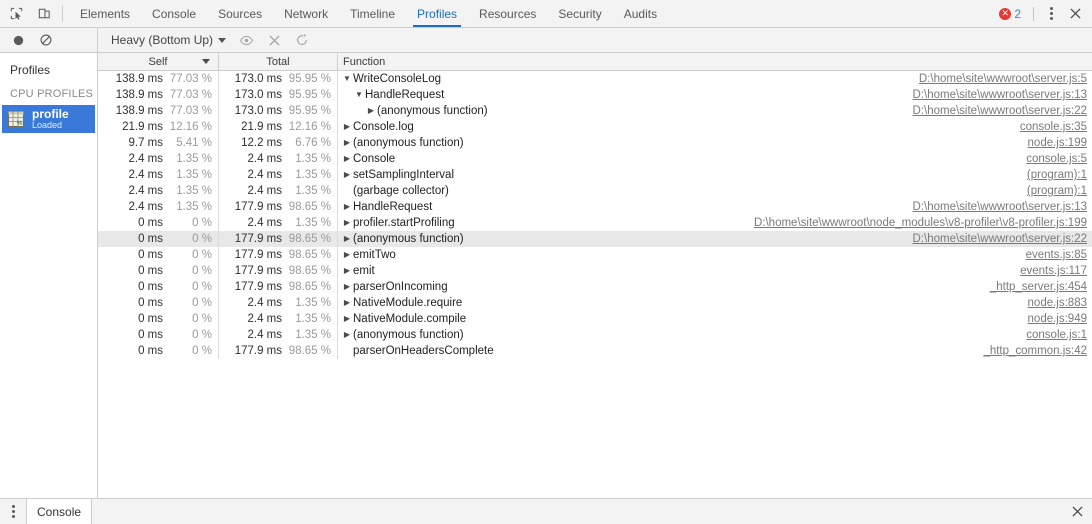  What do you see at coordinates (306, 13) in the screenshot?
I see `tab-network: Network` at bounding box center [306, 13].